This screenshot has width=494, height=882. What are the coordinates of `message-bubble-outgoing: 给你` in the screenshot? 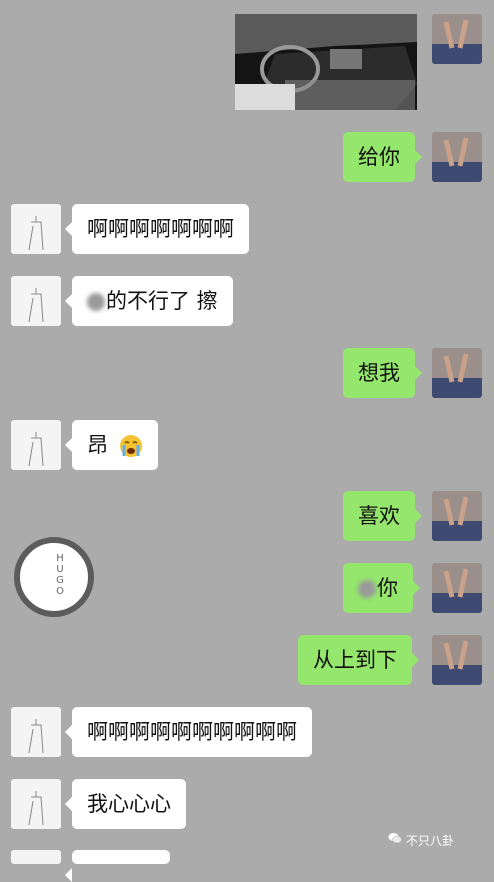 It's located at (382, 157).